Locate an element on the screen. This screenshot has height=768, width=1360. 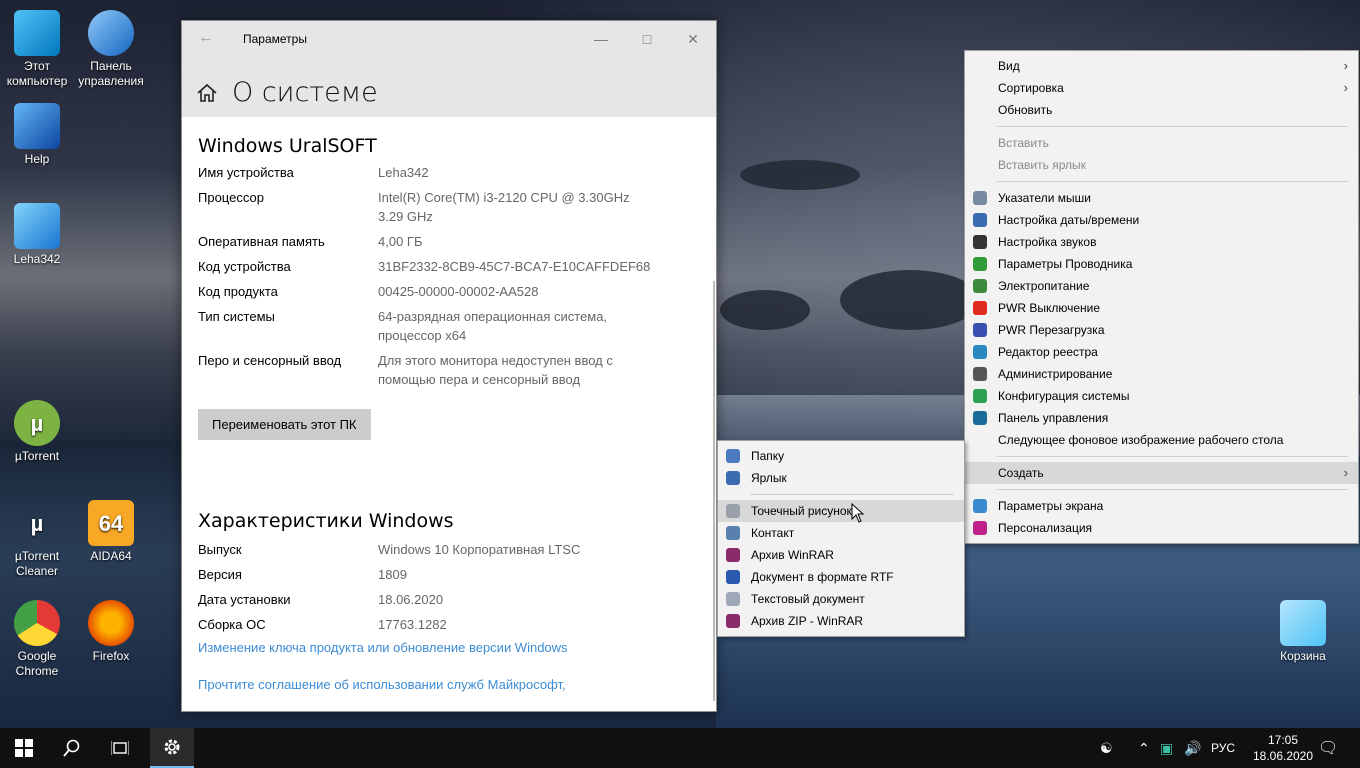
device-section-title: Windows UralSOFT is located at coordinates (287, 146).